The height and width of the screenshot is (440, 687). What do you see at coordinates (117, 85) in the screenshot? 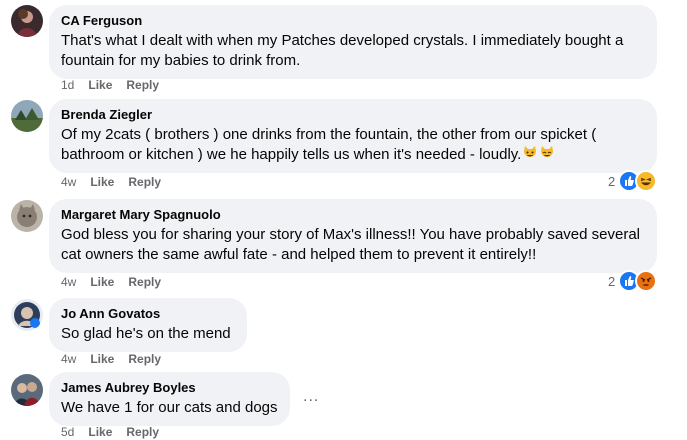
I see `comment-actions: 1d Like Reply` at bounding box center [117, 85].